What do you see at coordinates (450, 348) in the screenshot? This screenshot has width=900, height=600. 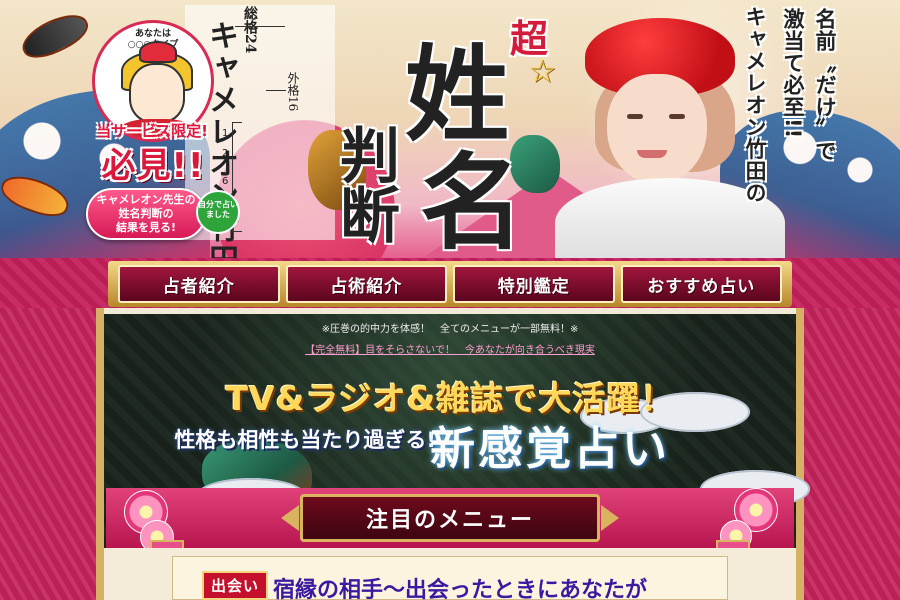 I see `free-reading-link: 【完全無料】目をそらさないで！ 今あなたが向き合うべき現実` at bounding box center [450, 348].